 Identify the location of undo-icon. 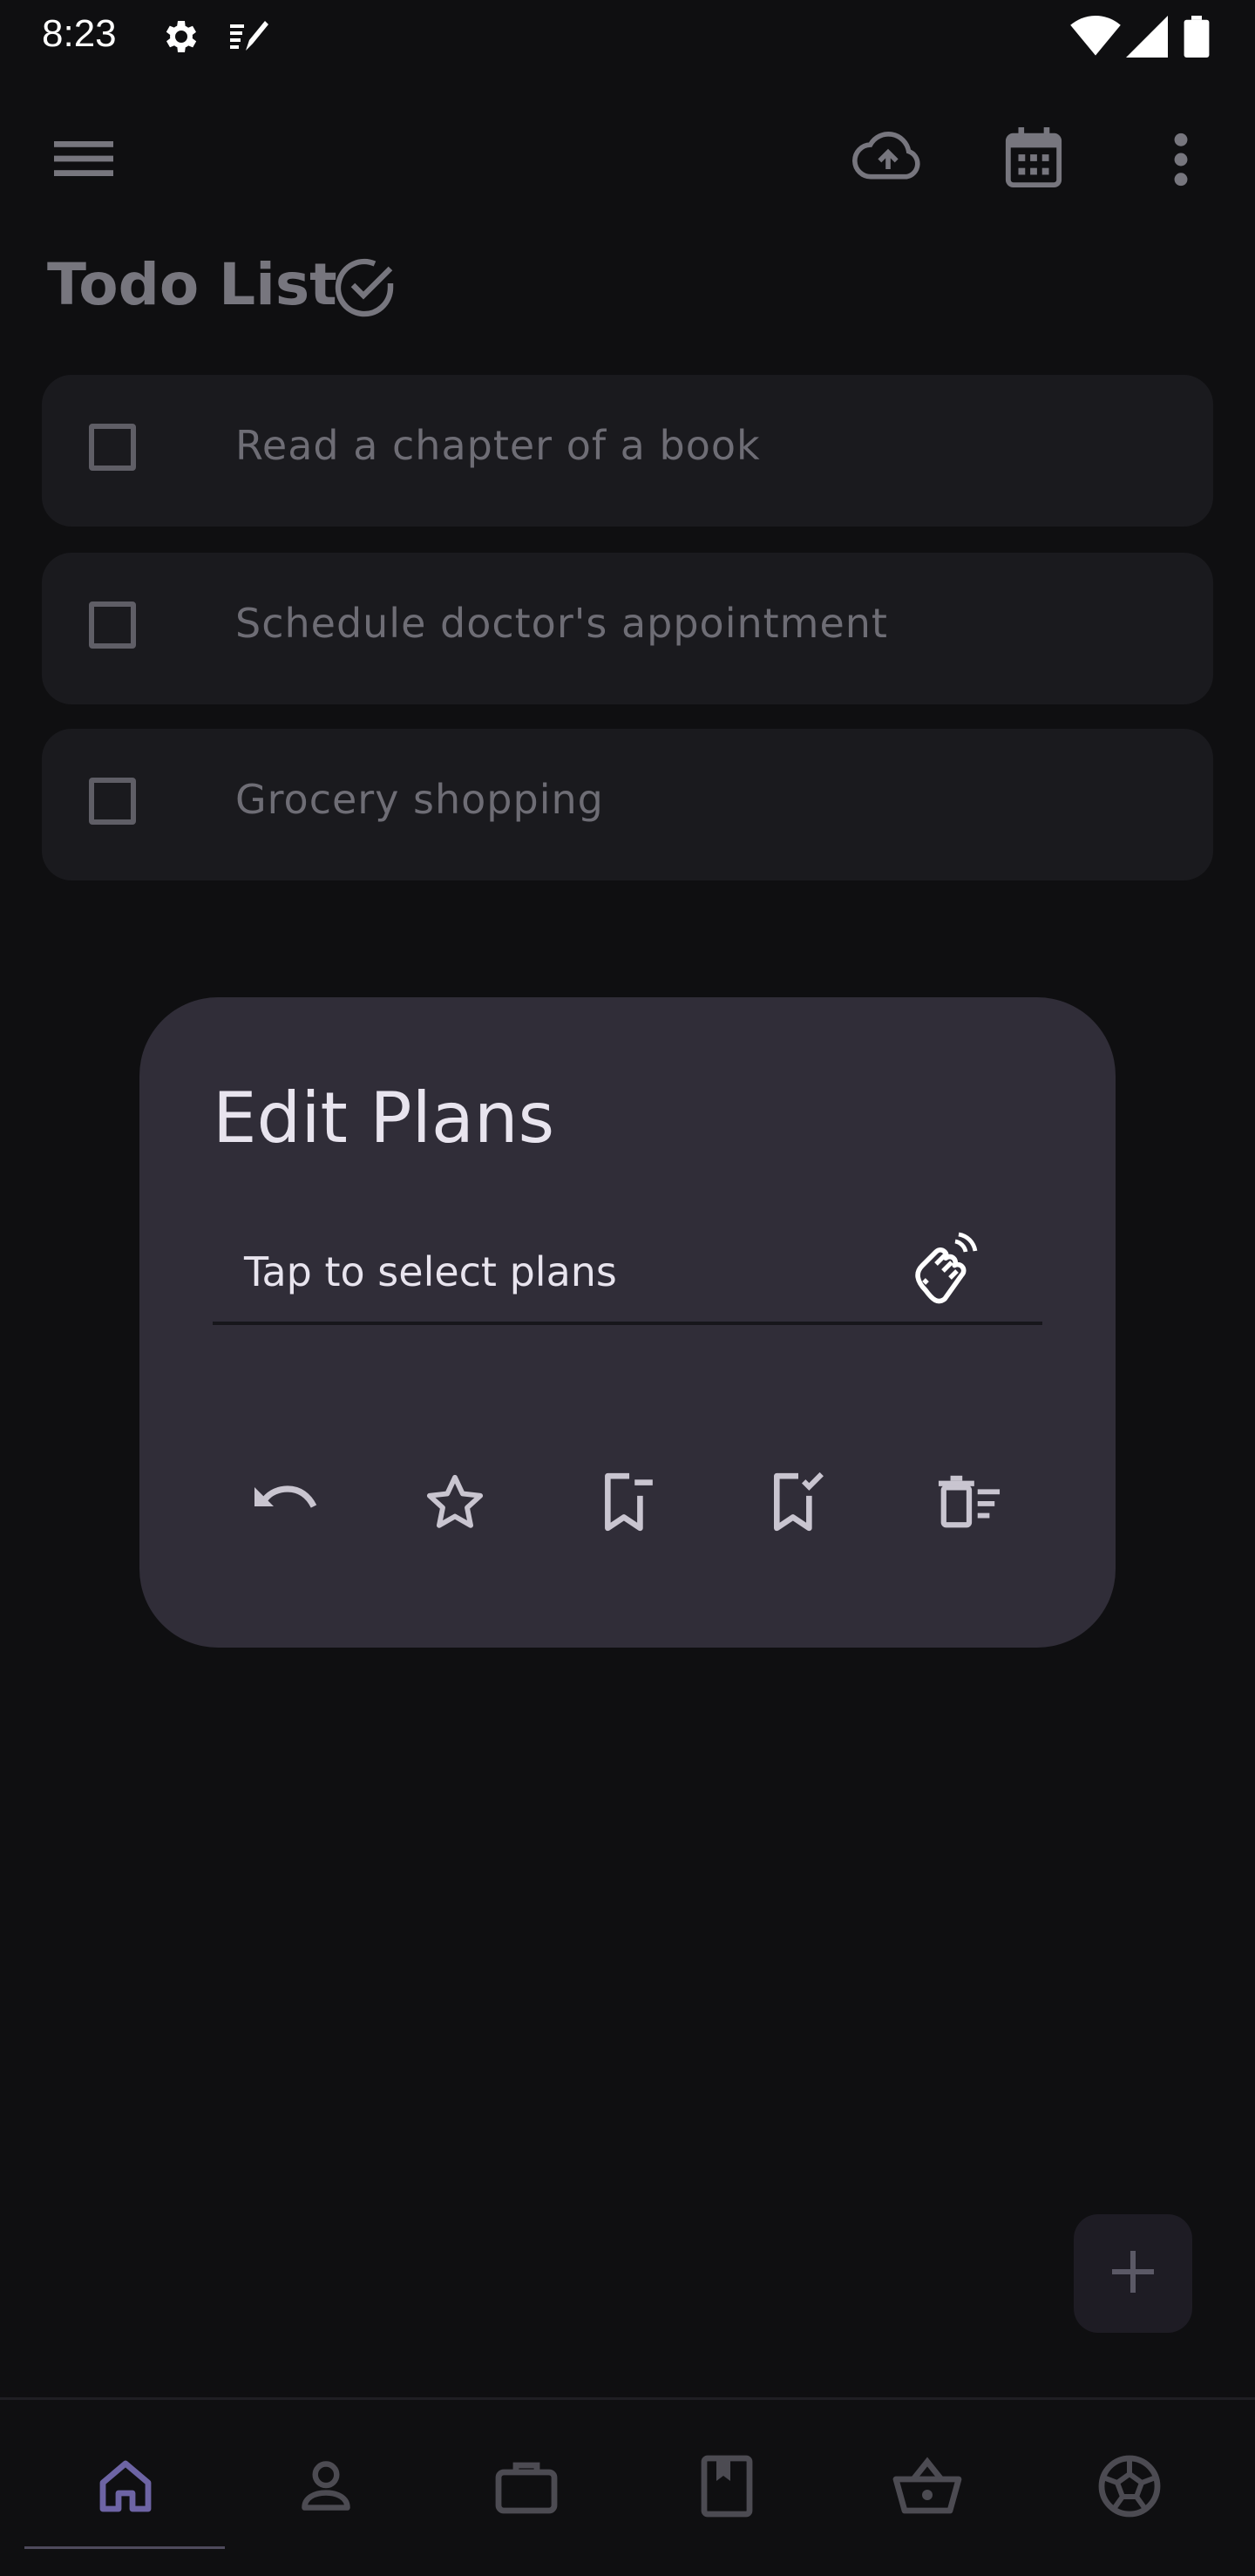
(284, 1503).